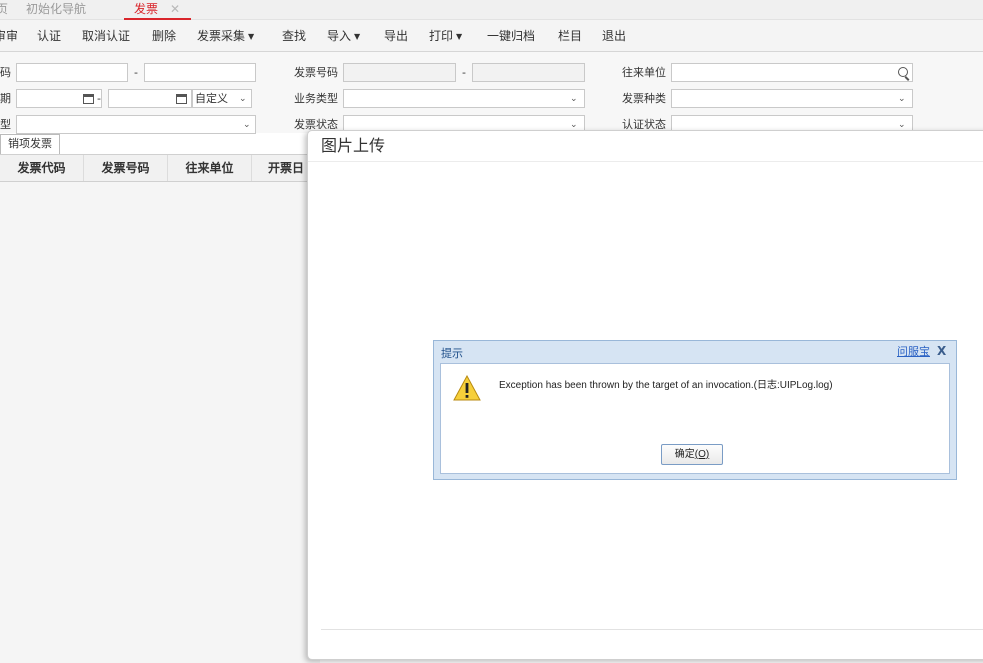 The height and width of the screenshot is (663, 983). I want to click on date-range-select: 自定义 ⌄, so click(222, 98).